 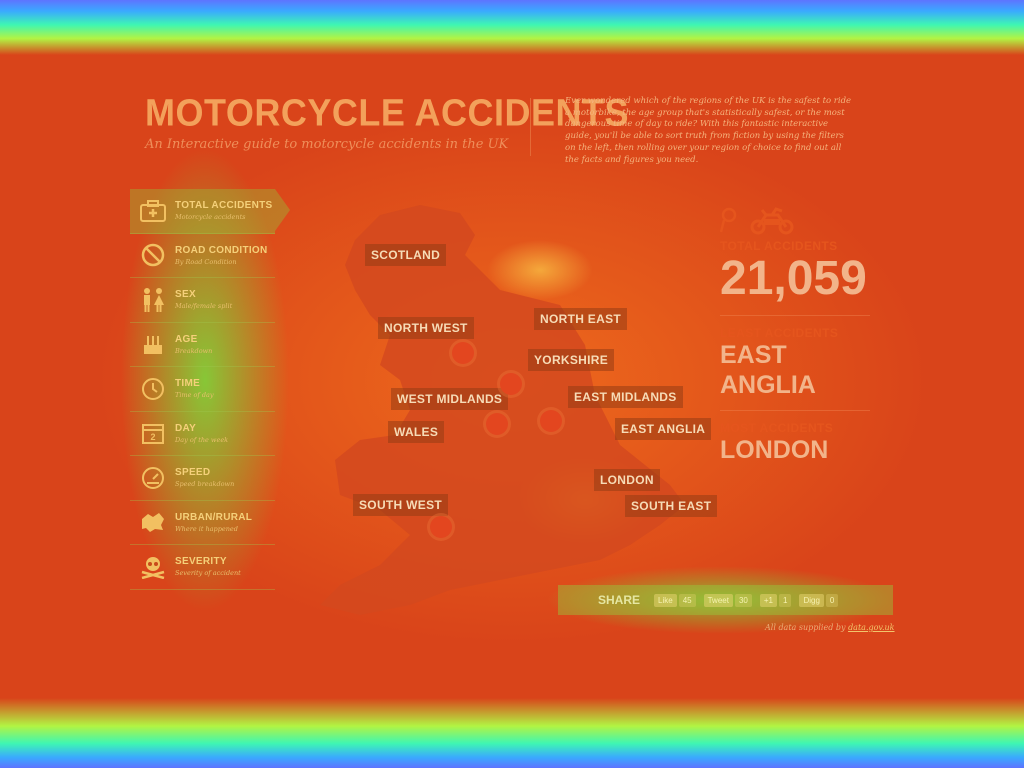 What do you see at coordinates (463, 353) in the screenshot?
I see `map-marker-north-west` at bounding box center [463, 353].